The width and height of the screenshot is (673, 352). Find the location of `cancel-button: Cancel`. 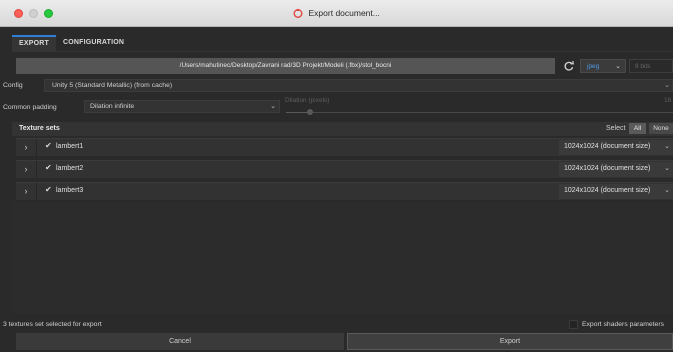

cancel-button: Cancel is located at coordinates (180, 341).